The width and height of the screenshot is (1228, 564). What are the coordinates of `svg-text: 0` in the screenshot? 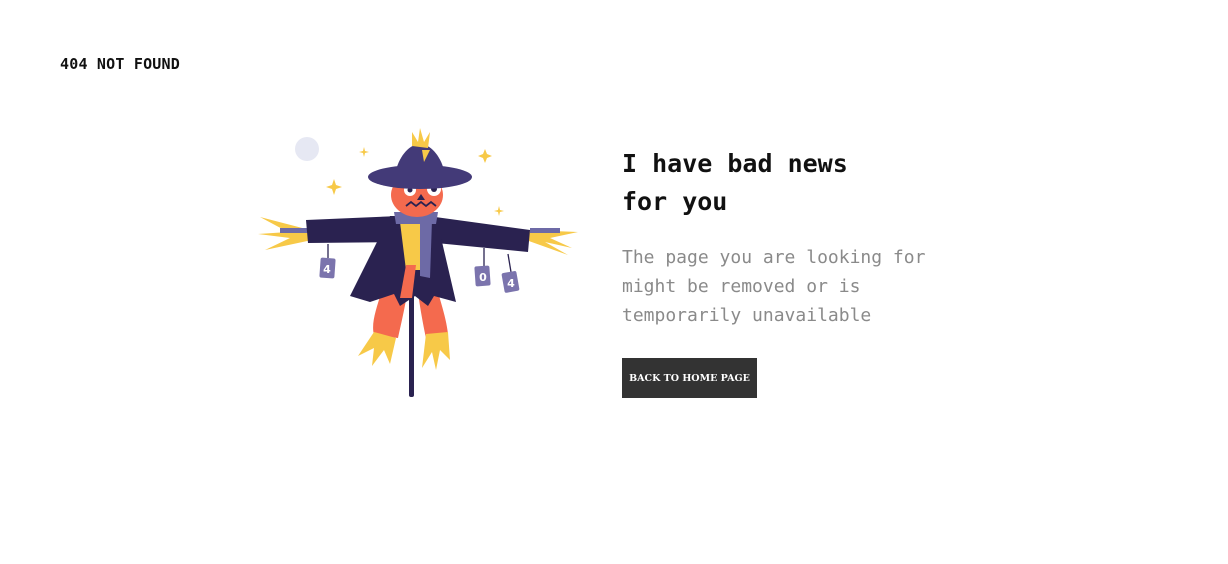 It's located at (483, 277).